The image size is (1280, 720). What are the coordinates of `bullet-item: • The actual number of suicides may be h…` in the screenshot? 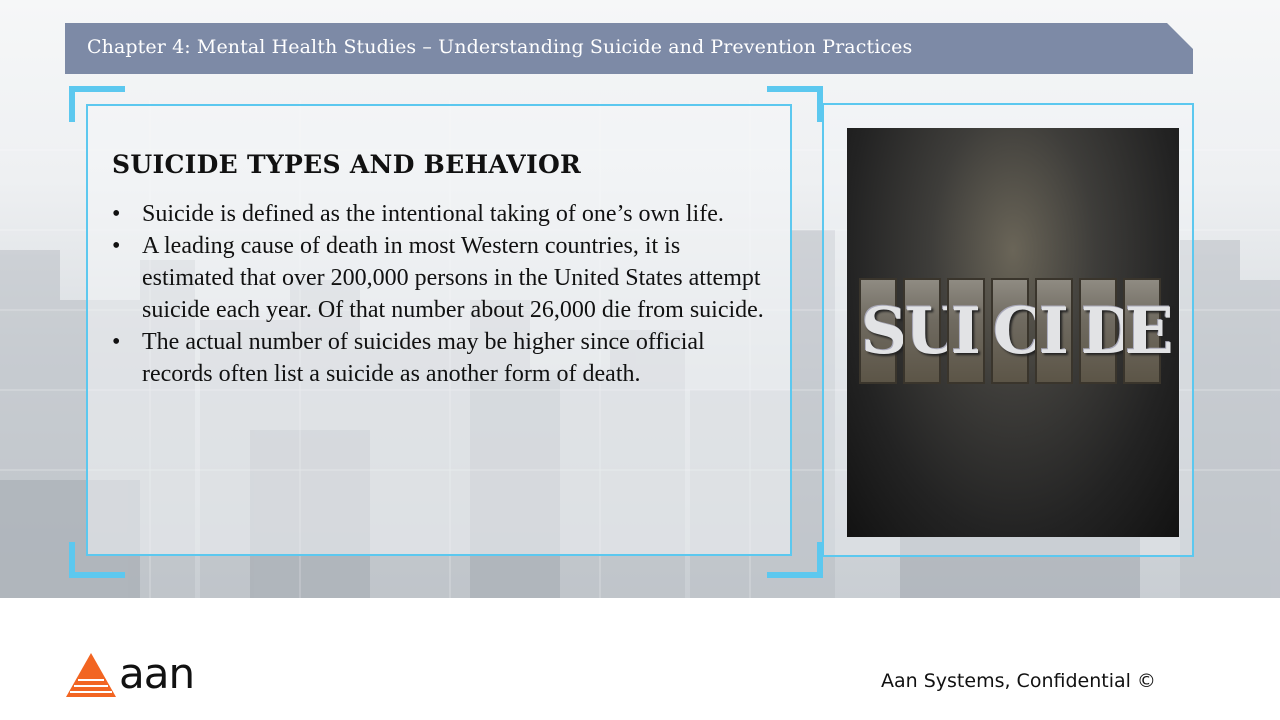 It's located at (442, 358).